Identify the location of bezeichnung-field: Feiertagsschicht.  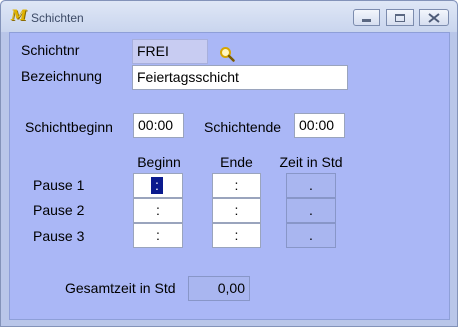
(240, 77).